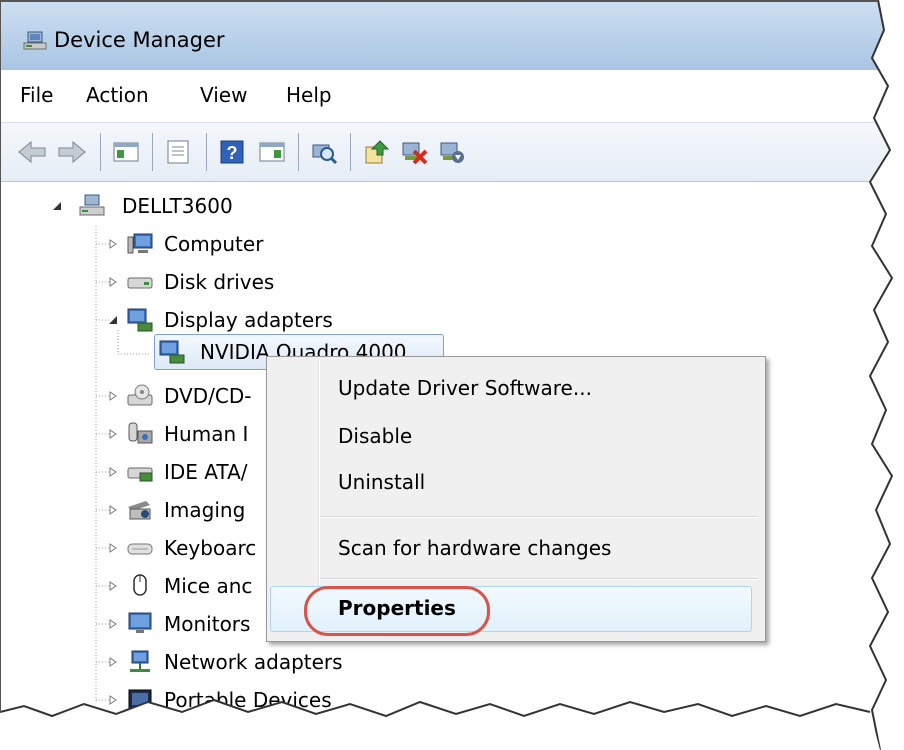 This screenshot has height=750, width=904. What do you see at coordinates (177, 206) in the screenshot?
I see `tree-root-label: DELLT3600` at bounding box center [177, 206].